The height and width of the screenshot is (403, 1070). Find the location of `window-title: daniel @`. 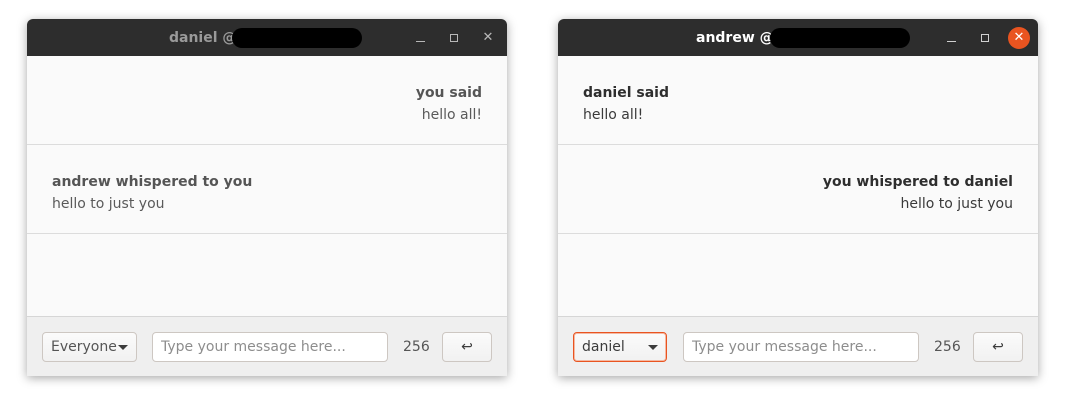

window-title: daniel @ is located at coordinates (203, 37).